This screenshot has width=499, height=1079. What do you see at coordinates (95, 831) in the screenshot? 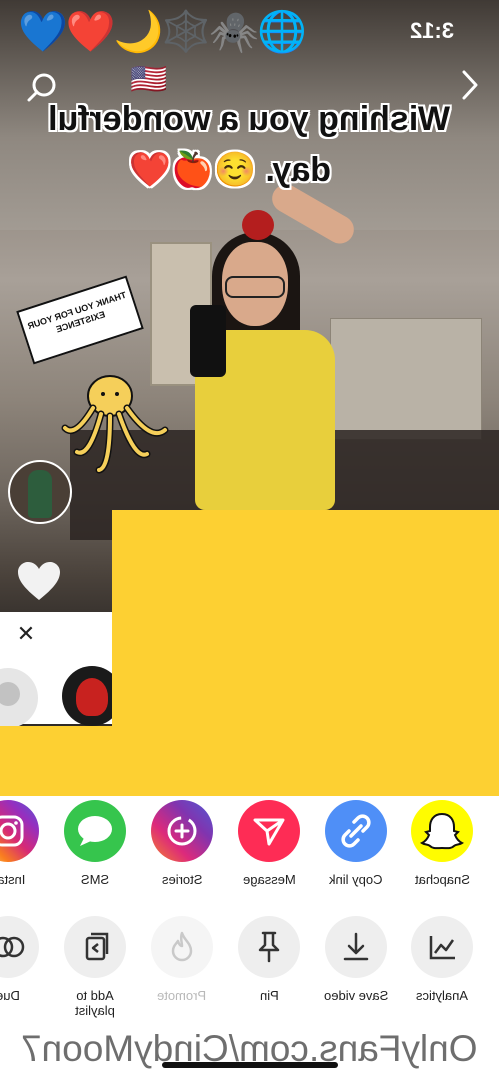
I see `chat-bubble-icon` at bounding box center [95, 831].